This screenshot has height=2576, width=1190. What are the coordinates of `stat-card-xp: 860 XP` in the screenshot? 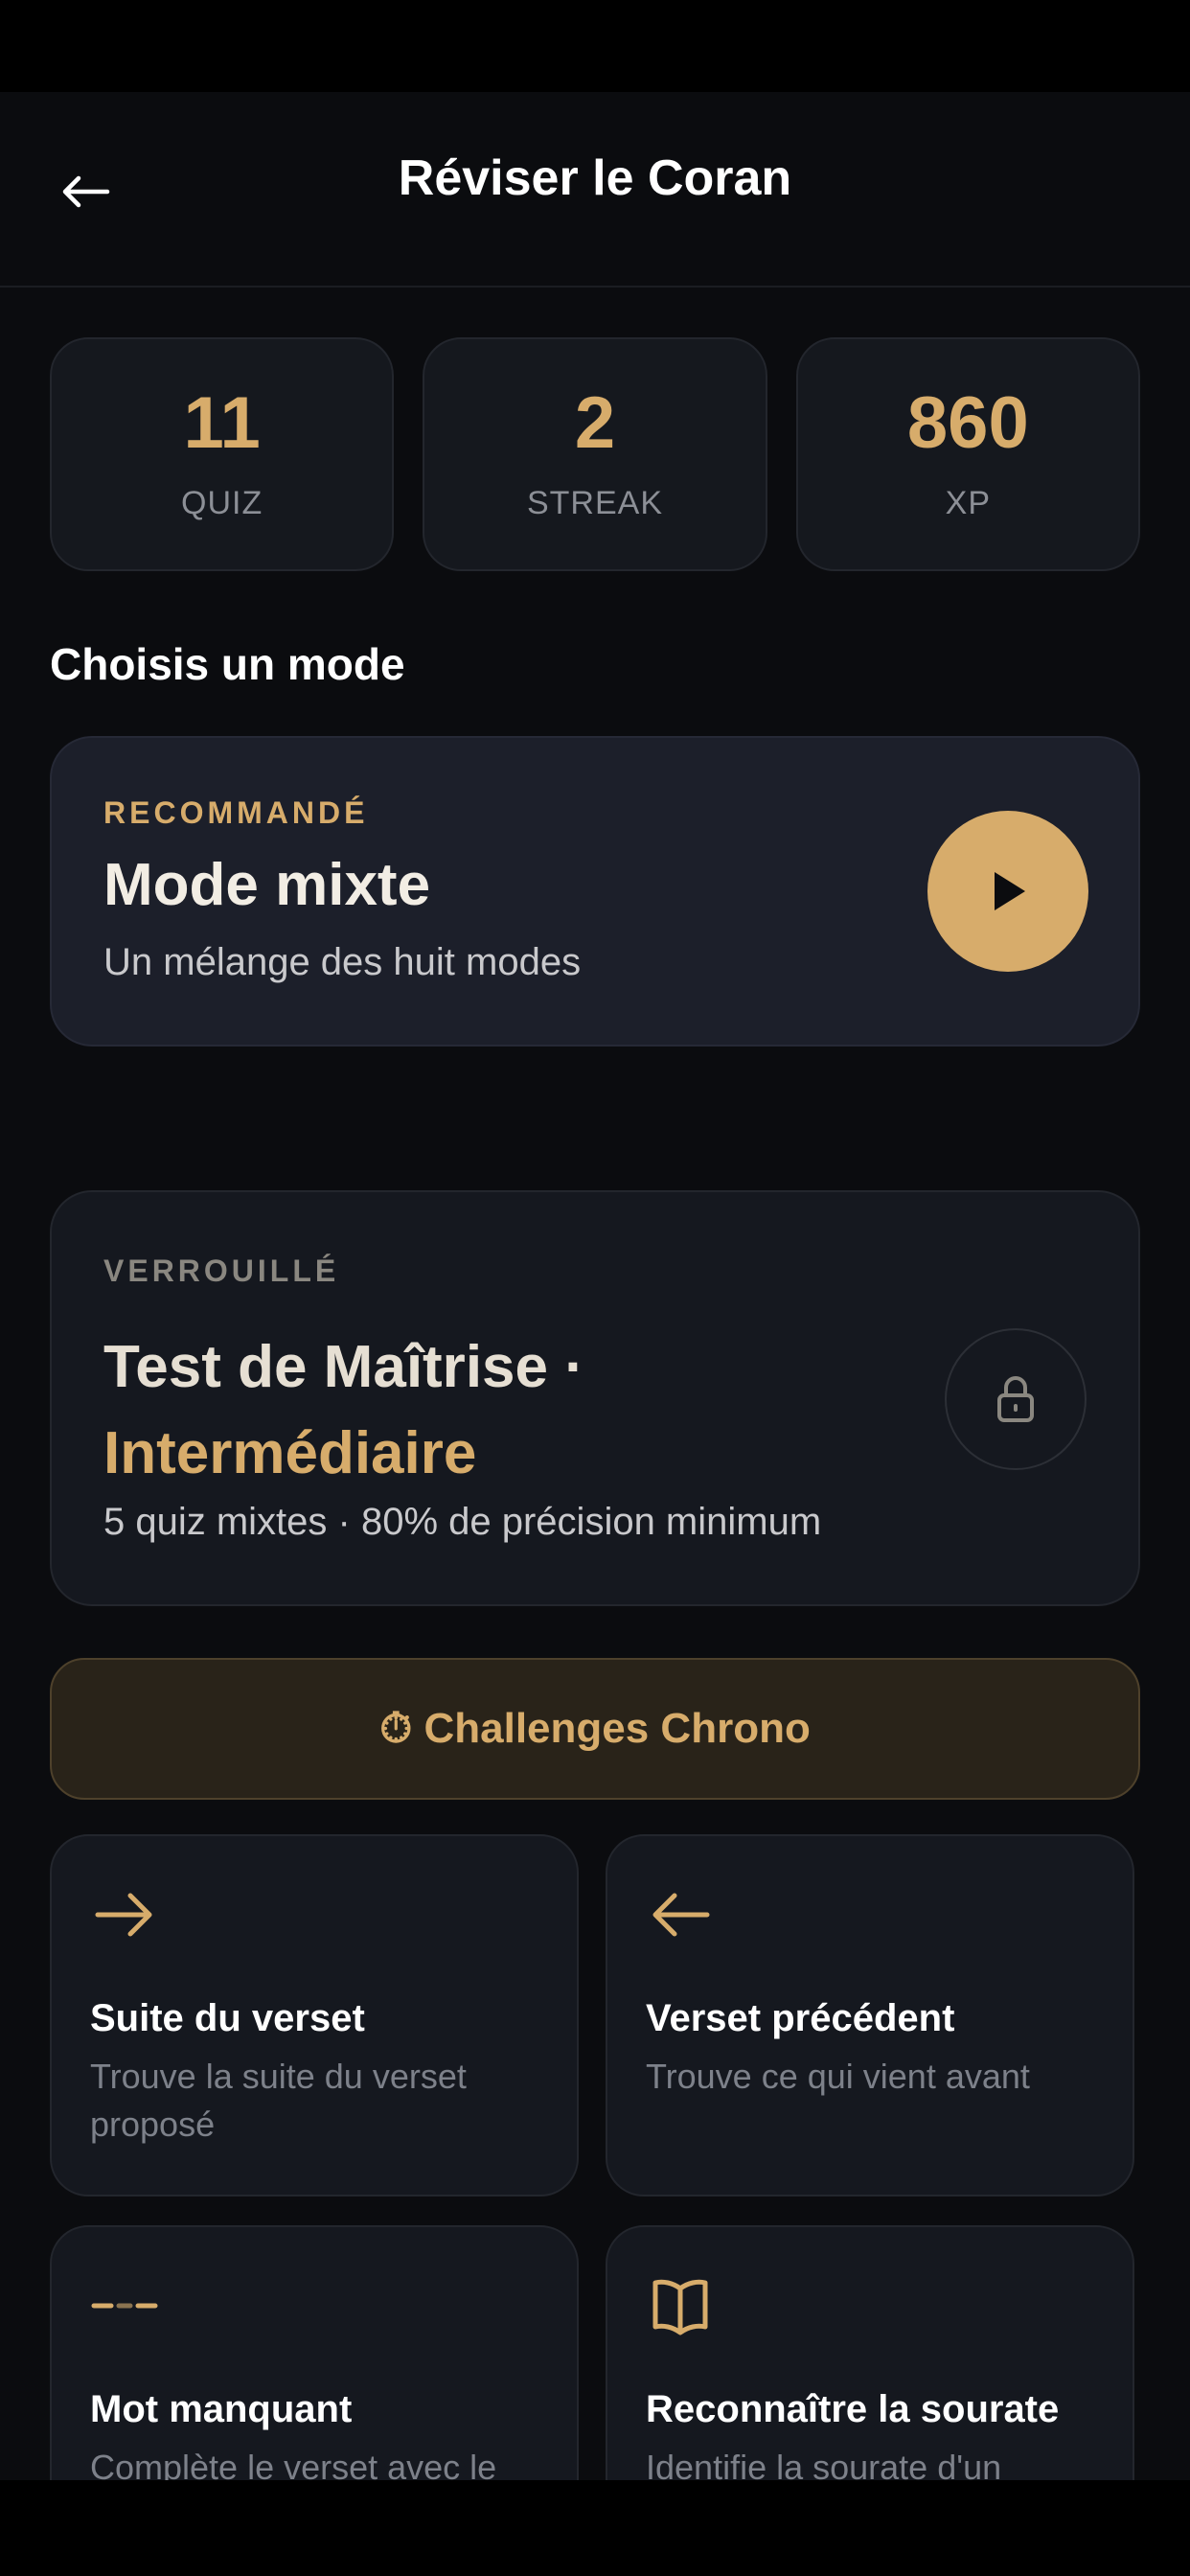 It's located at (968, 454).